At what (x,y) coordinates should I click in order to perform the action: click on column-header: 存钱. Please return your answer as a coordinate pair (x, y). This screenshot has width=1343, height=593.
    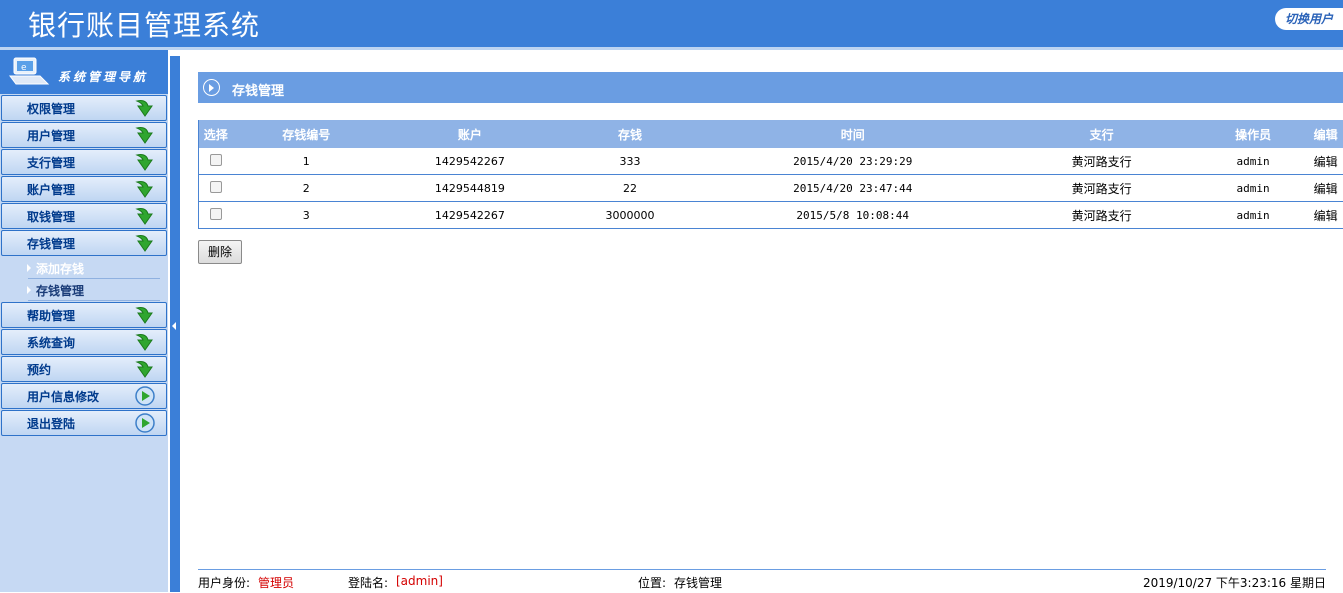
    Looking at the image, I should click on (630, 134).